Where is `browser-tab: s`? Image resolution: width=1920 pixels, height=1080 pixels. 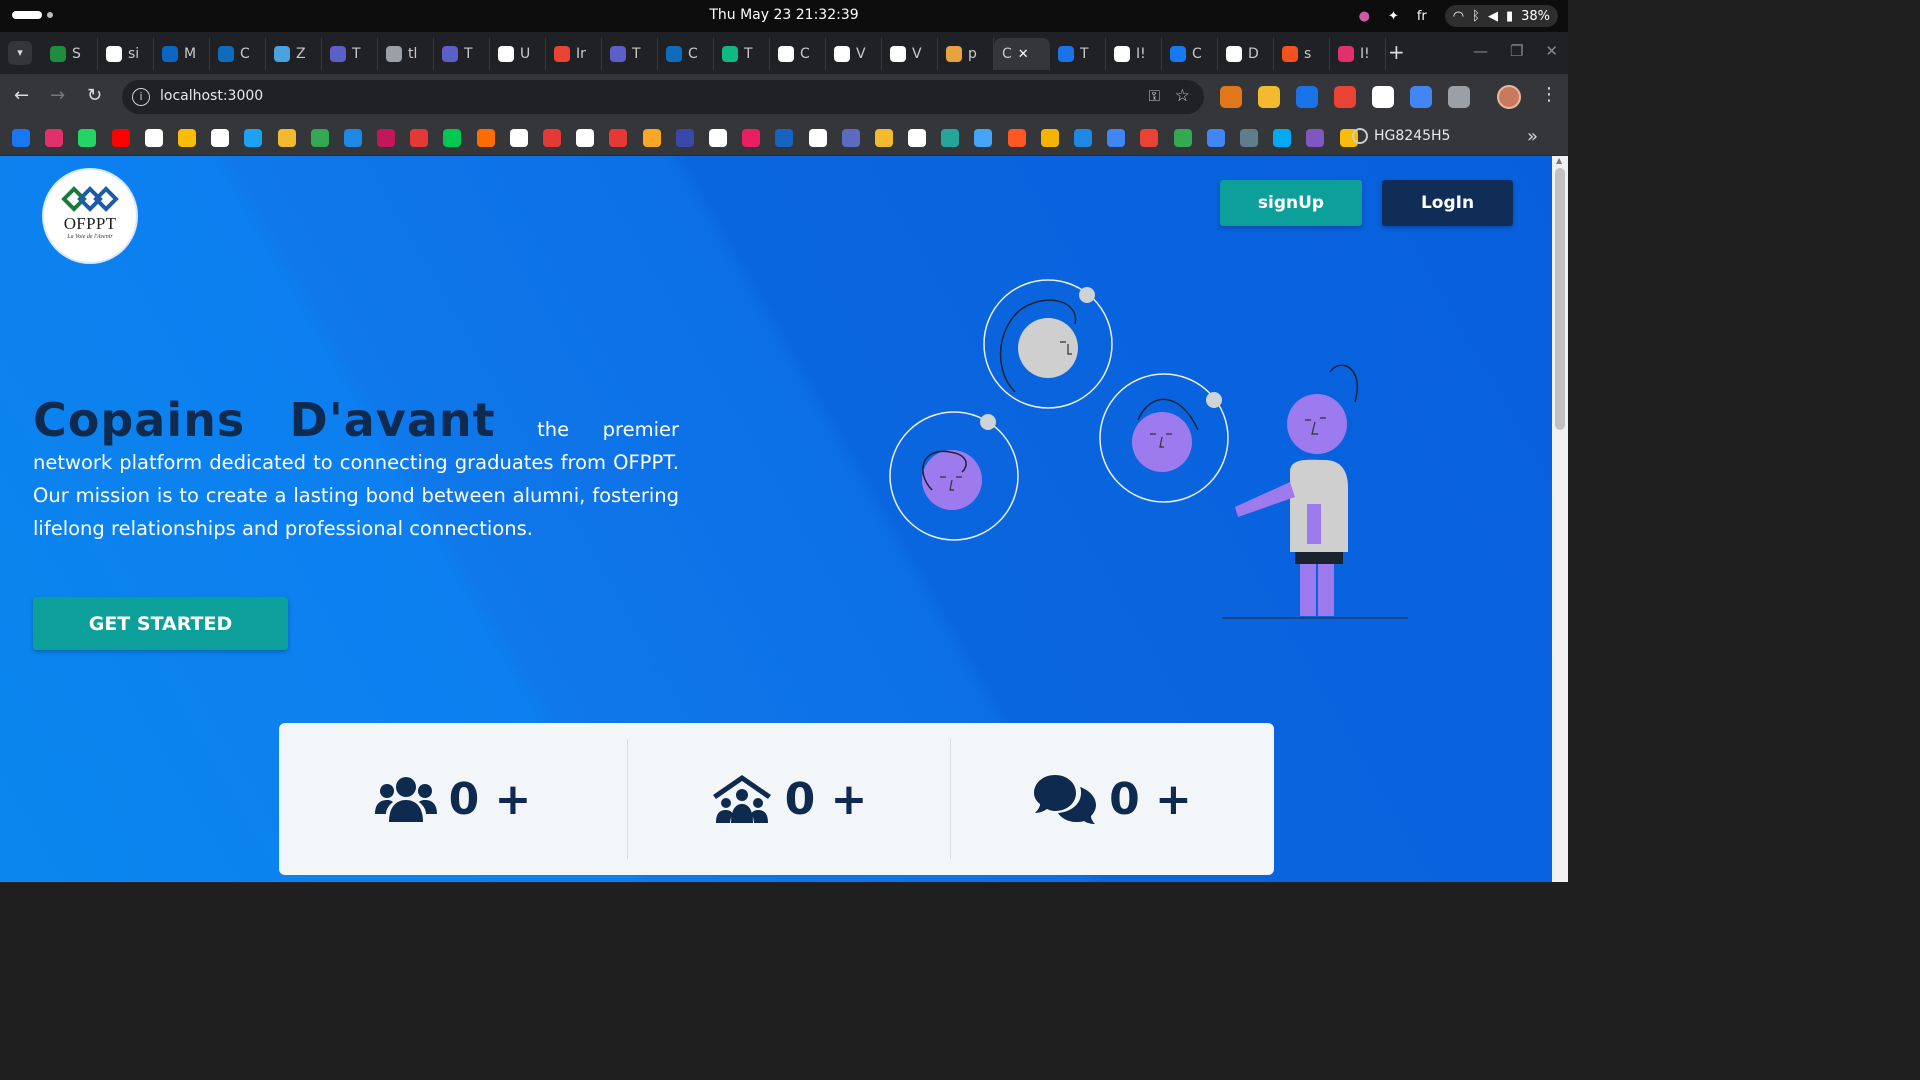
browser-tab: s is located at coordinates (1302, 54).